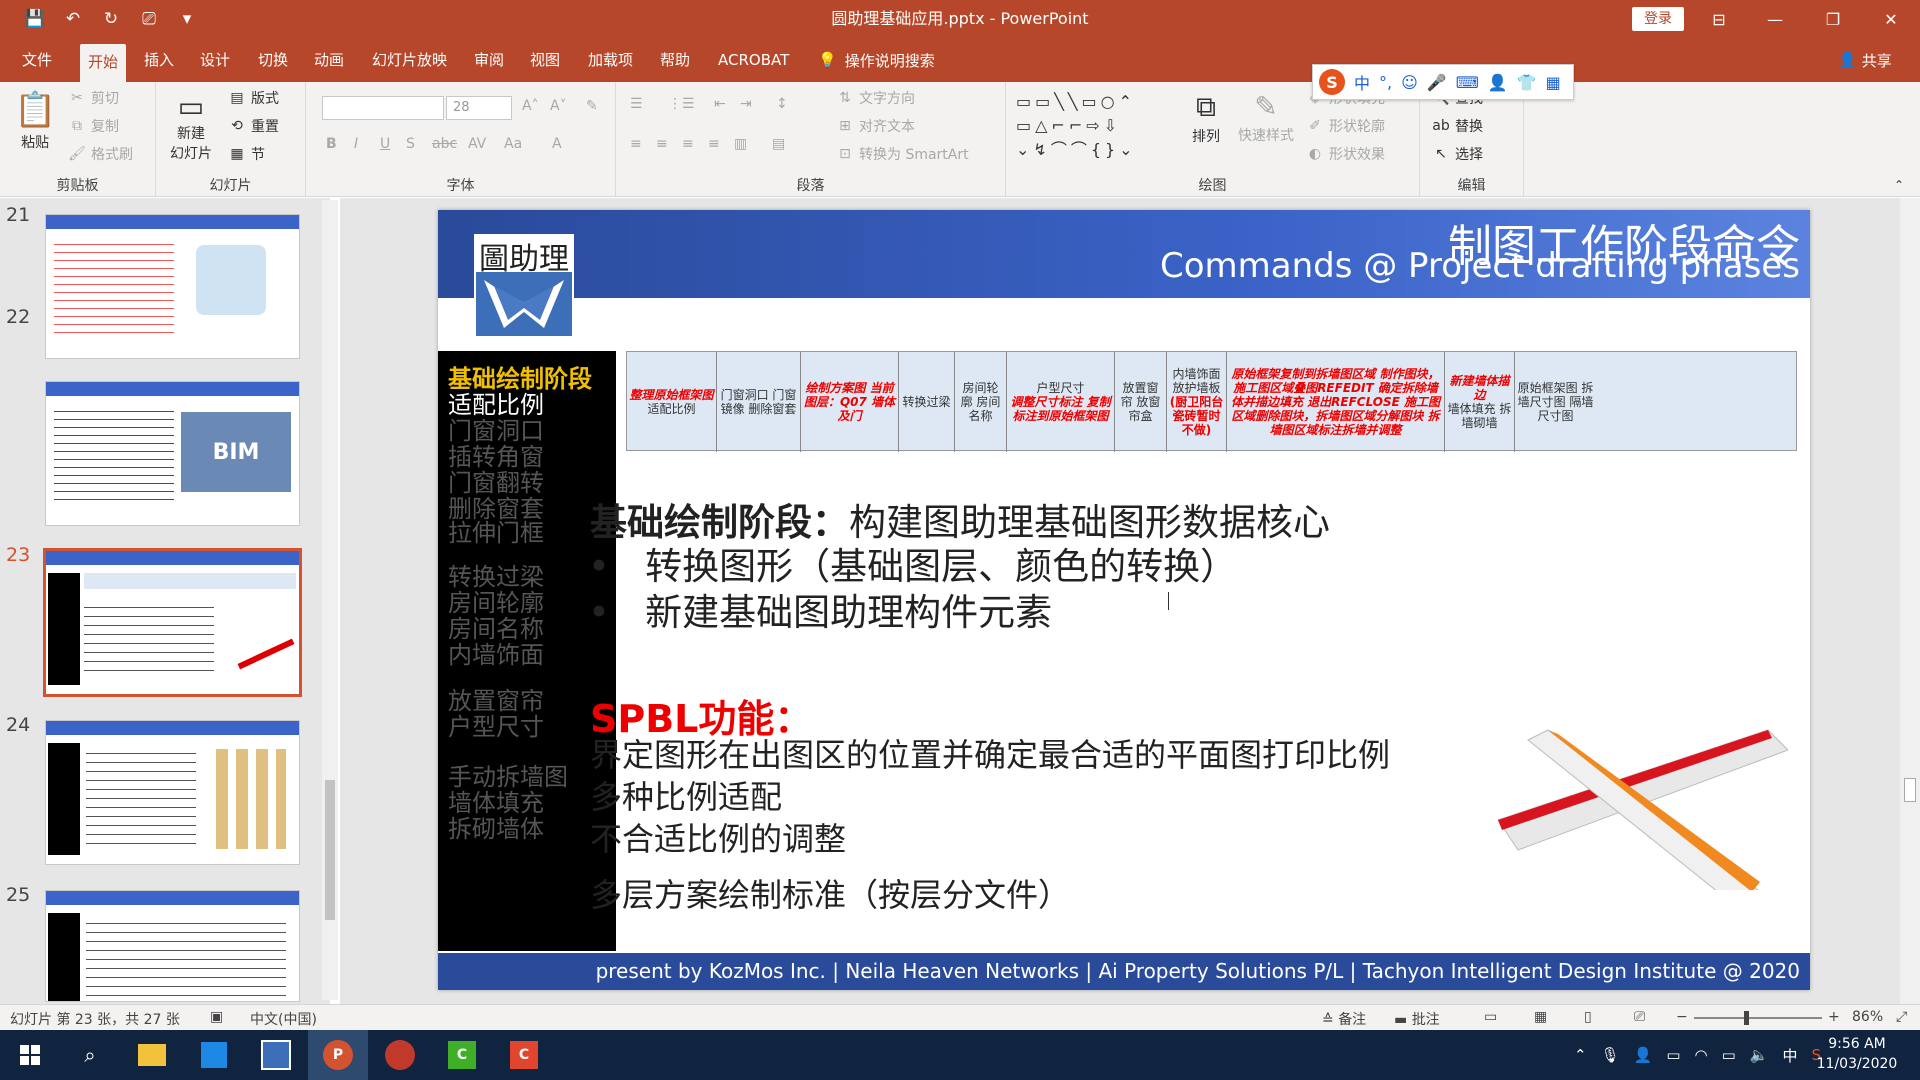 The image size is (1920, 1080). I want to click on char-spacing-icon: AV, so click(477, 144).